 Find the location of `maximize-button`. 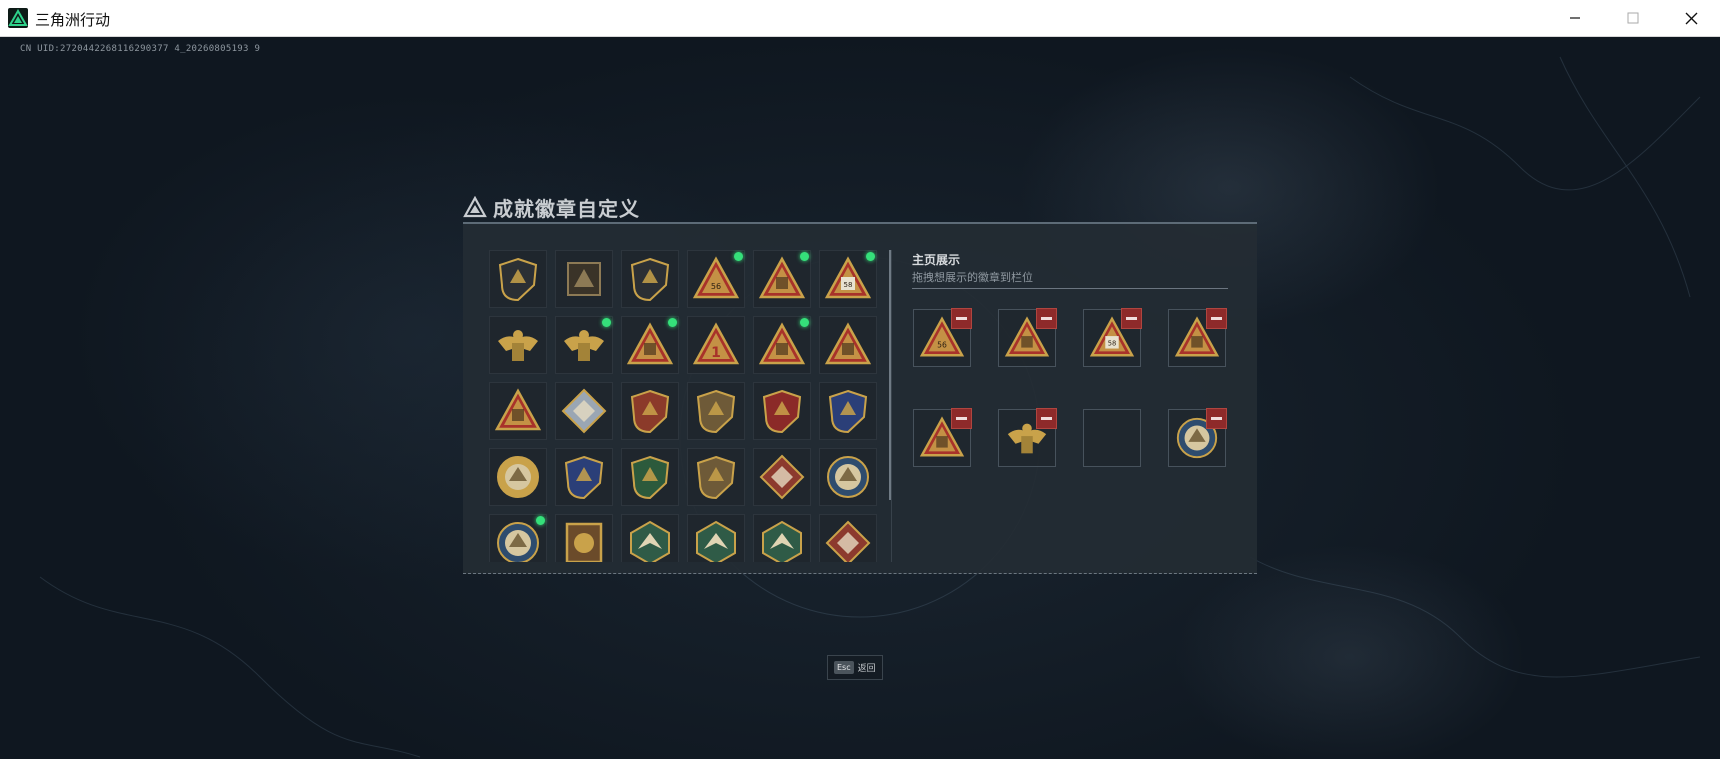

maximize-button is located at coordinates (1633, 18).